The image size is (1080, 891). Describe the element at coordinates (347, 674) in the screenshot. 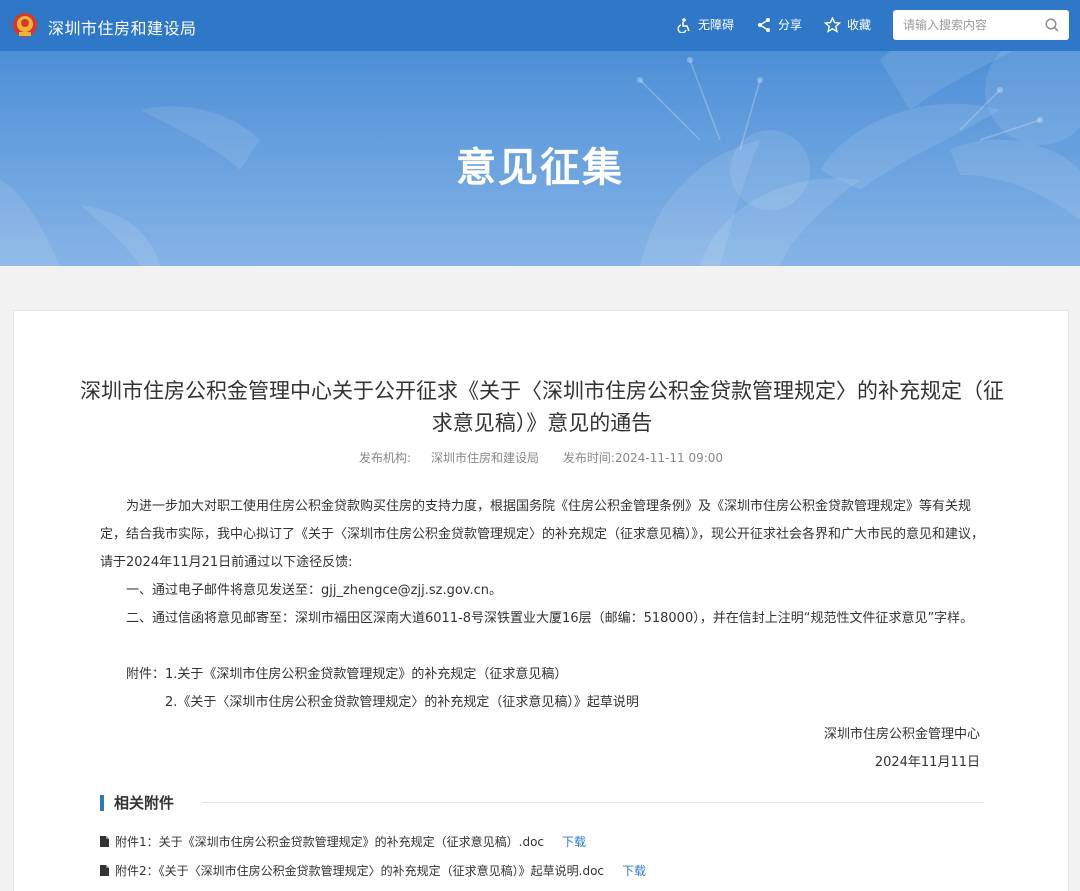

I see `body-attachment-1: 附件：1.关于《深圳市住房公积金贷款管理规定》的补充规定（征求意见稿）` at that location.